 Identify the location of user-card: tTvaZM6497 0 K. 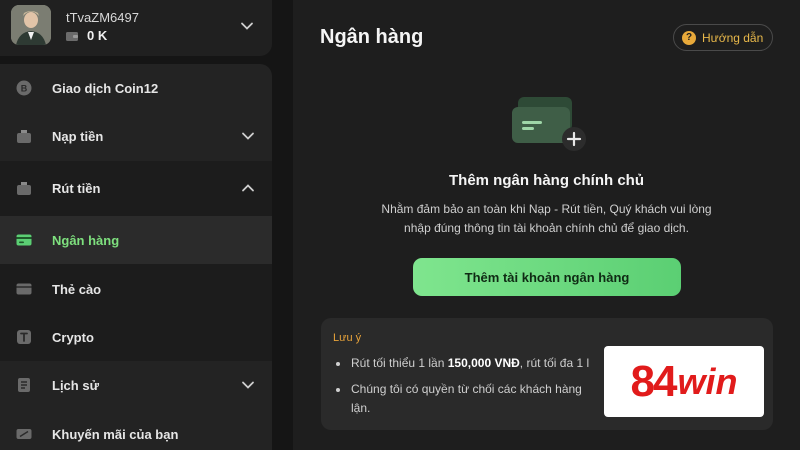
(136, 28).